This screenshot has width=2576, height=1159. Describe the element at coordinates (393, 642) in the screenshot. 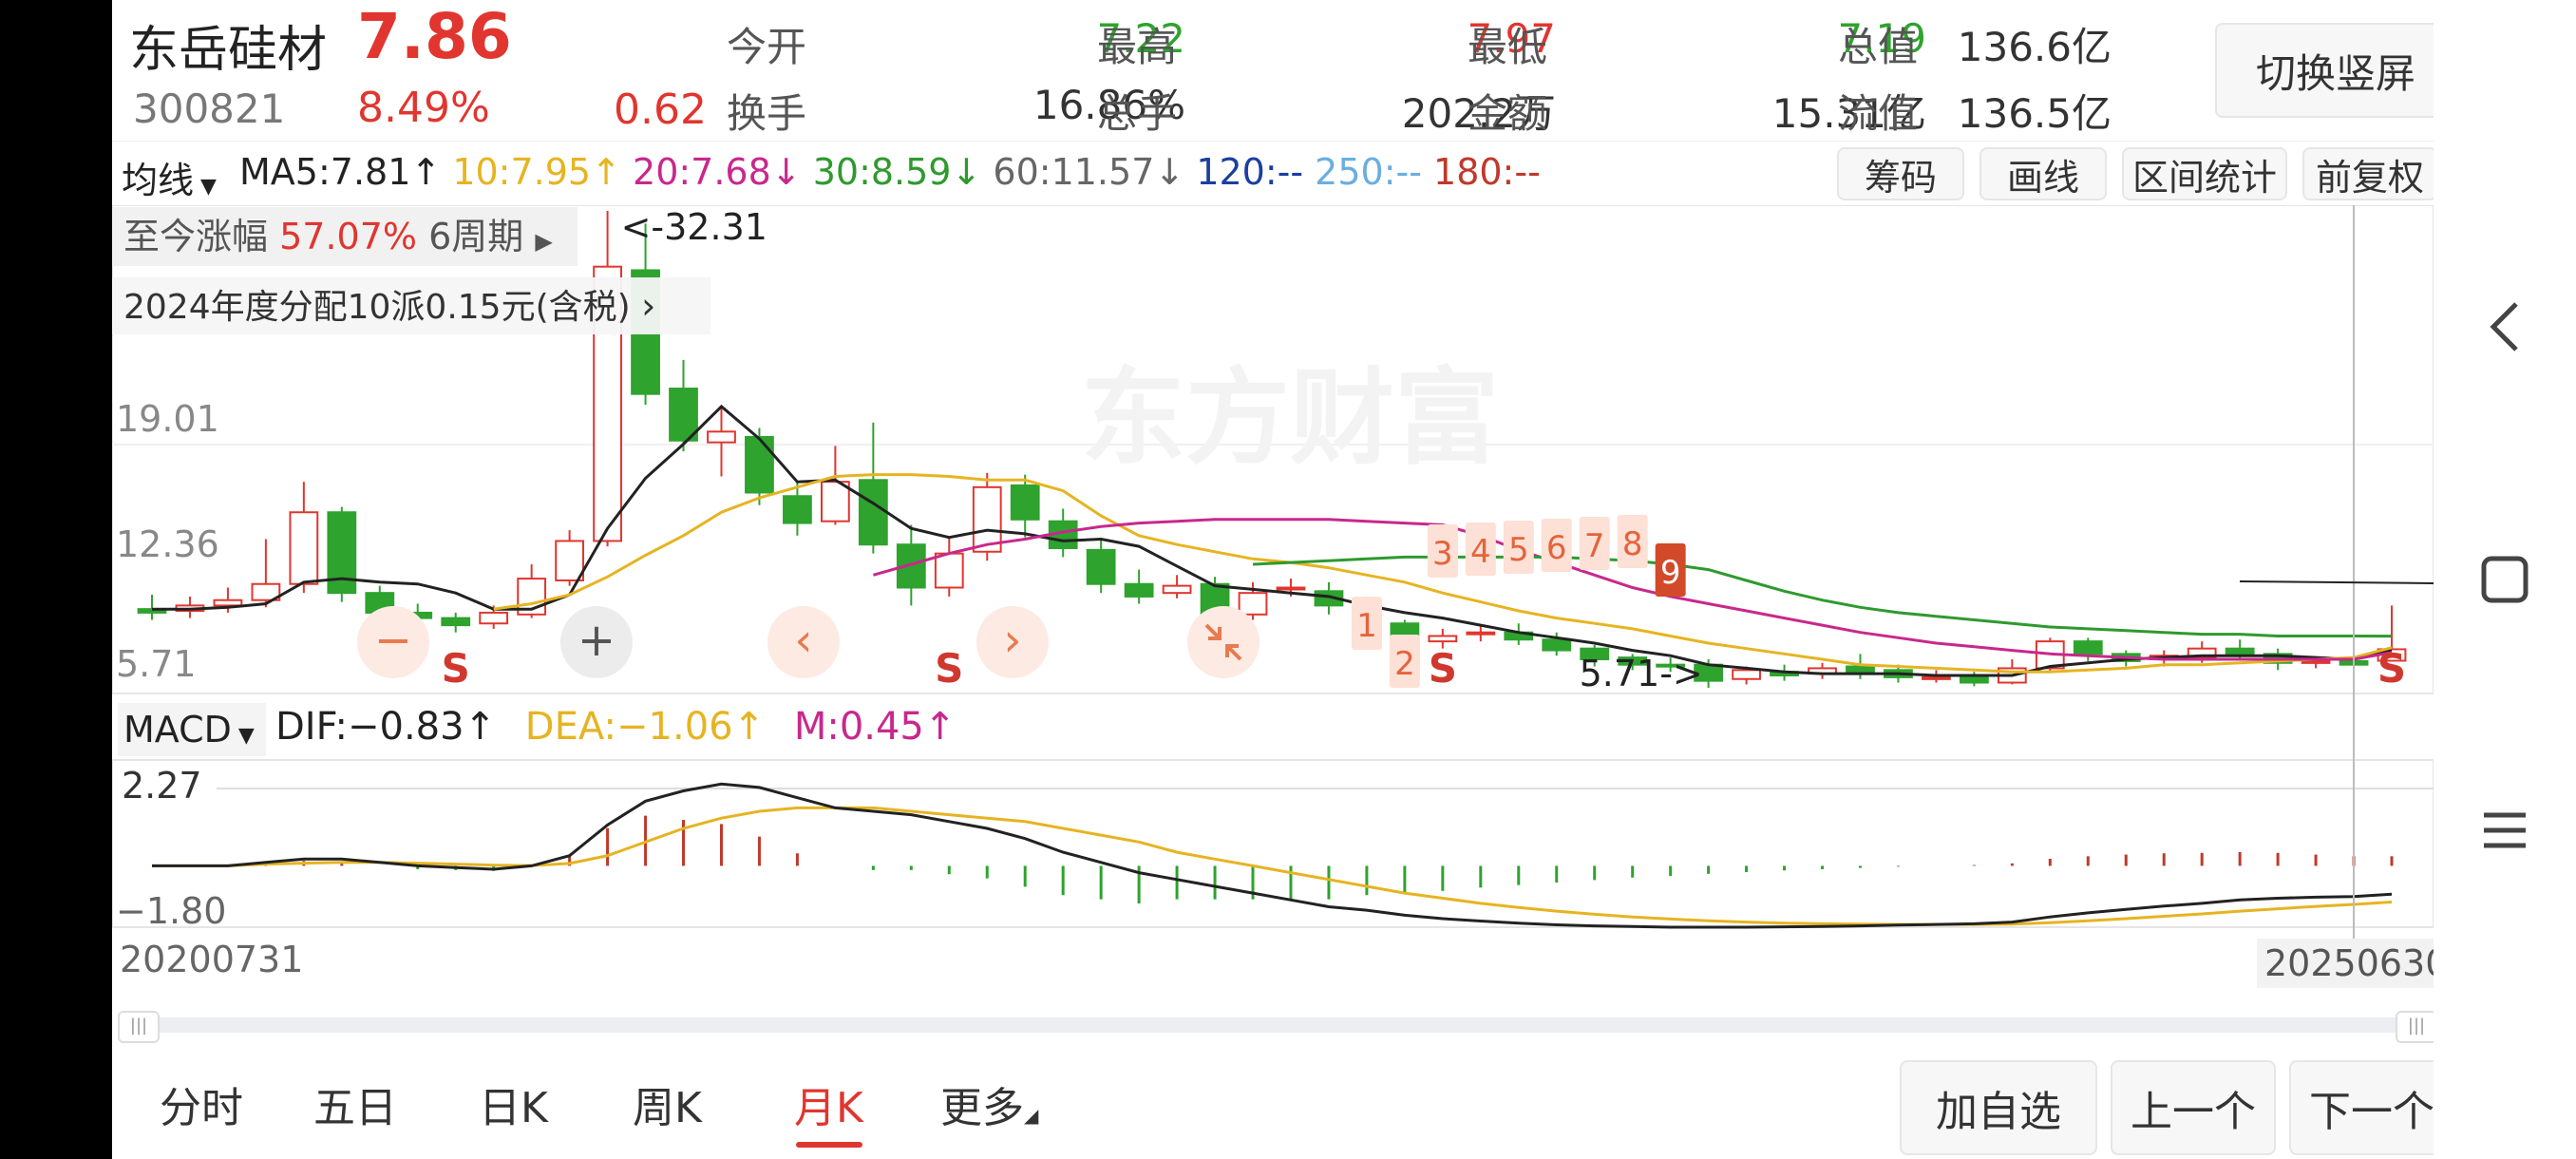

I see `zoom-out-button: −` at that location.